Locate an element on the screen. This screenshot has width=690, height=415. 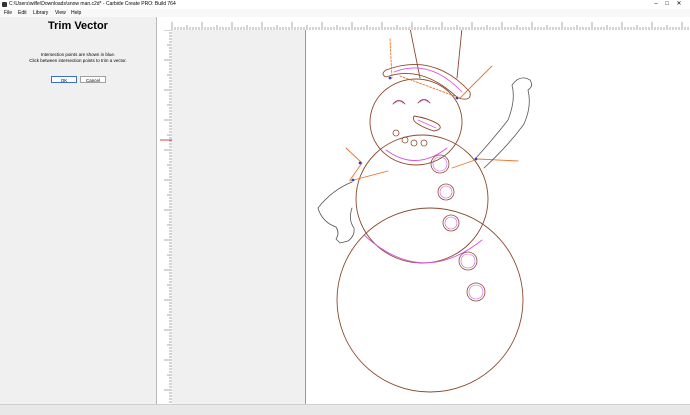
top-ruler is located at coordinates (425, 23).